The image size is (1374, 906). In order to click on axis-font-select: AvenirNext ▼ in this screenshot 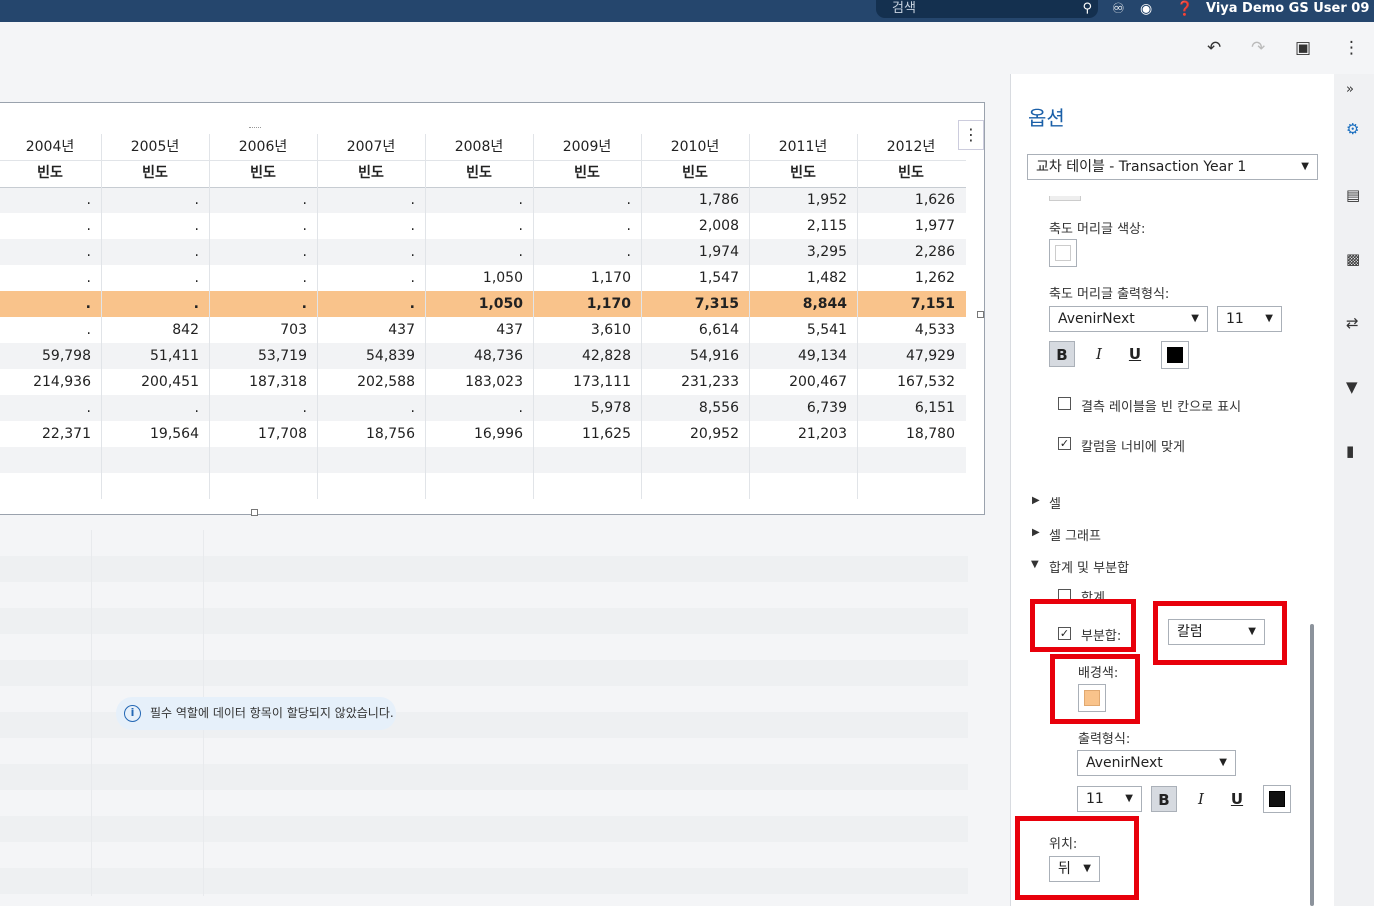, I will do `click(1128, 319)`.